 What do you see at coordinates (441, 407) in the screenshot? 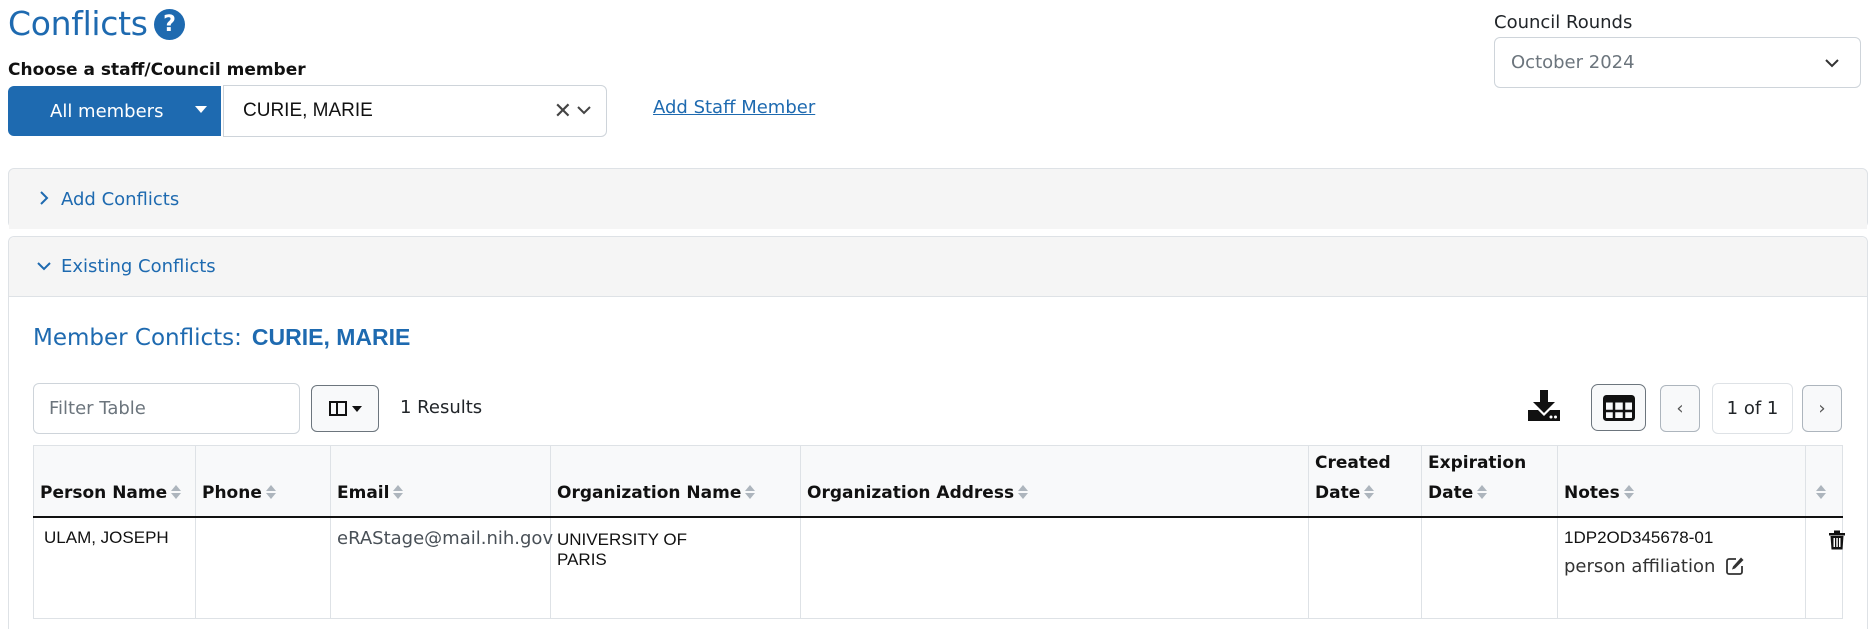
I see `results-count: 1 Results` at bounding box center [441, 407].